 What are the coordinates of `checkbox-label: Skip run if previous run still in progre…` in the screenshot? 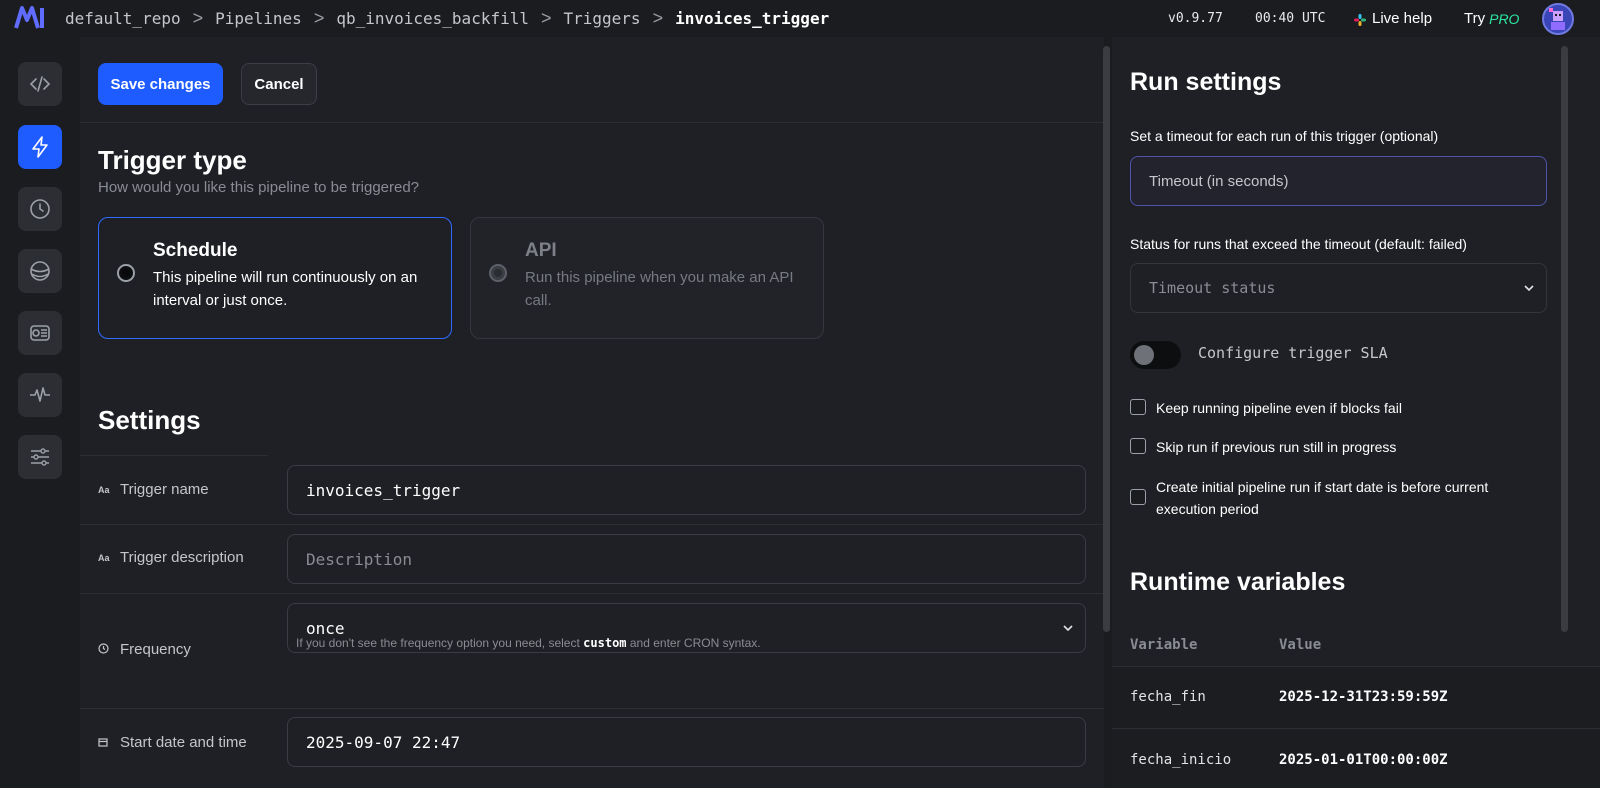 It's located at (1276, 447).